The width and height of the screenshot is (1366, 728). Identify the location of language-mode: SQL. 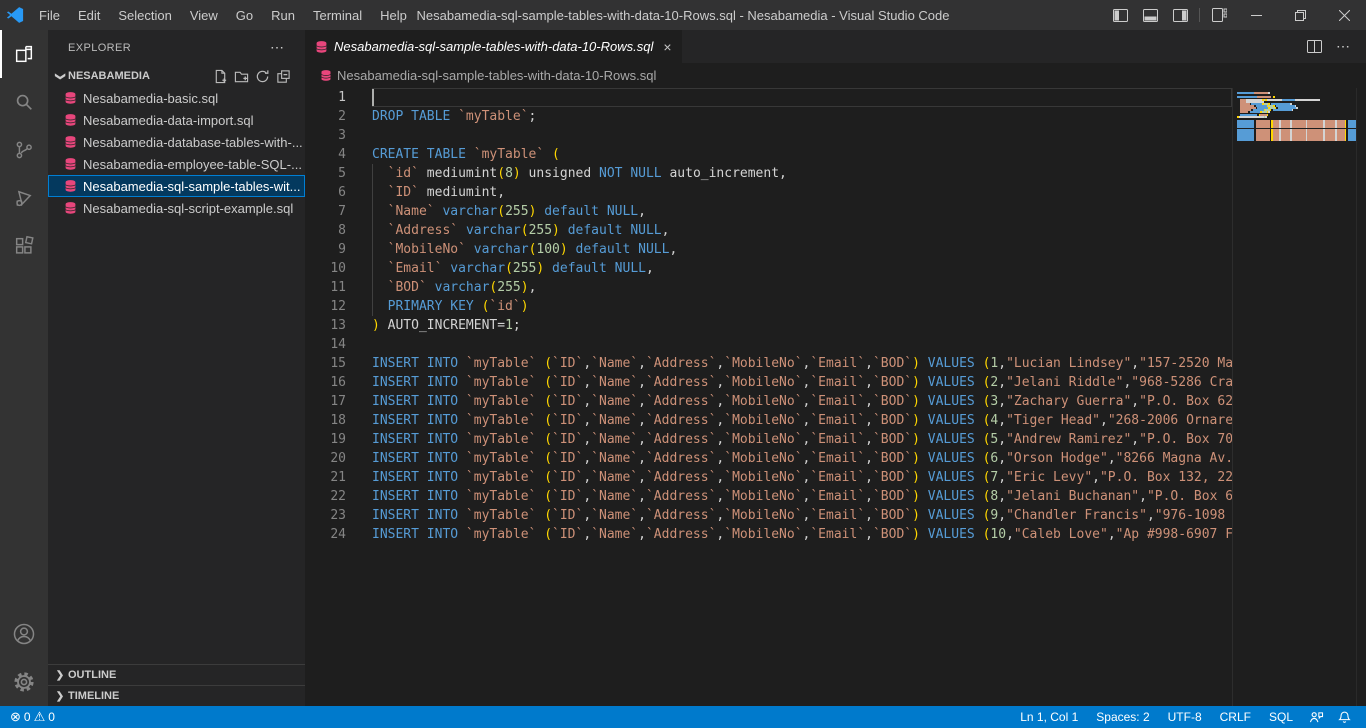
(1281, 717).